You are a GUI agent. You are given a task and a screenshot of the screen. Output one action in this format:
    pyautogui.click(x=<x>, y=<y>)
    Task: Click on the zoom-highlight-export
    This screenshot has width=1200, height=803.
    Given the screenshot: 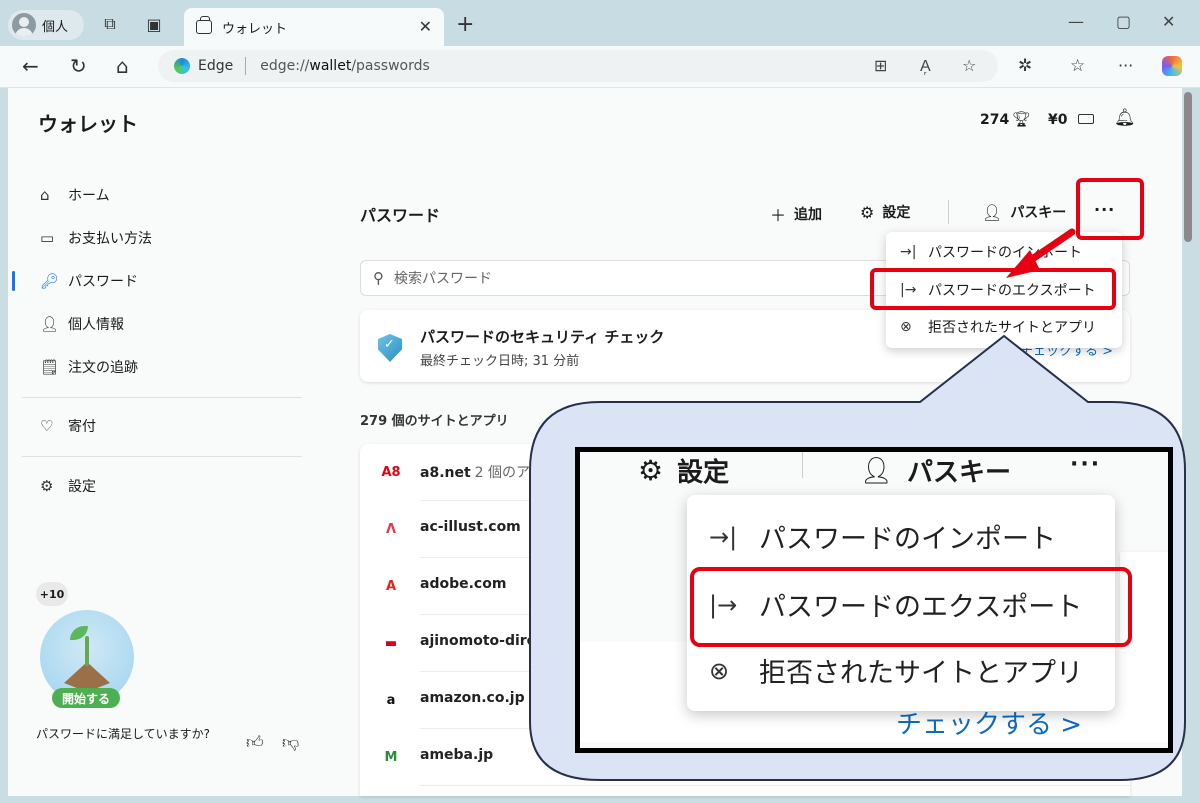 What is the action you would take?
    pyautogui.click(x=911, y=607)
    